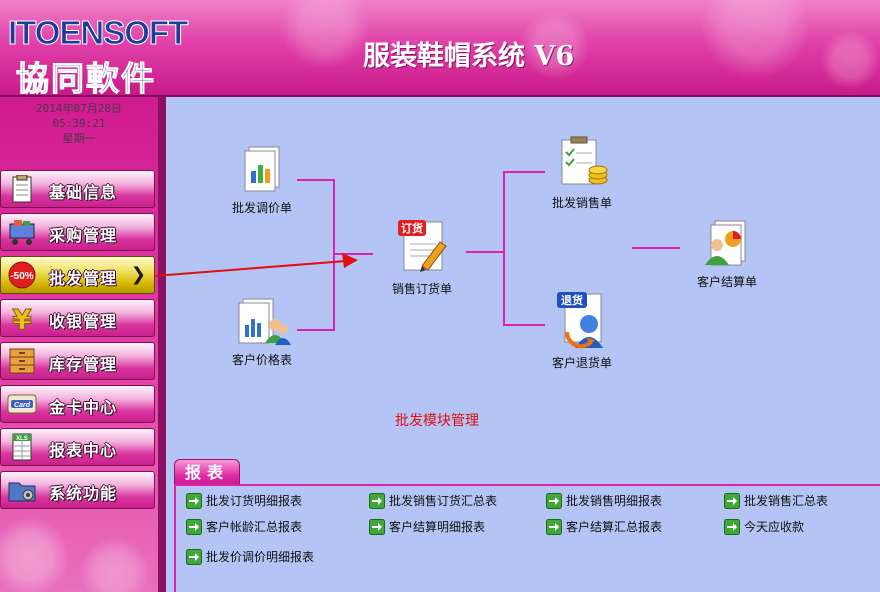 The height and width of the screenshot is (592, 880). I want to click on order-badge: 订货, so click(412, 228).